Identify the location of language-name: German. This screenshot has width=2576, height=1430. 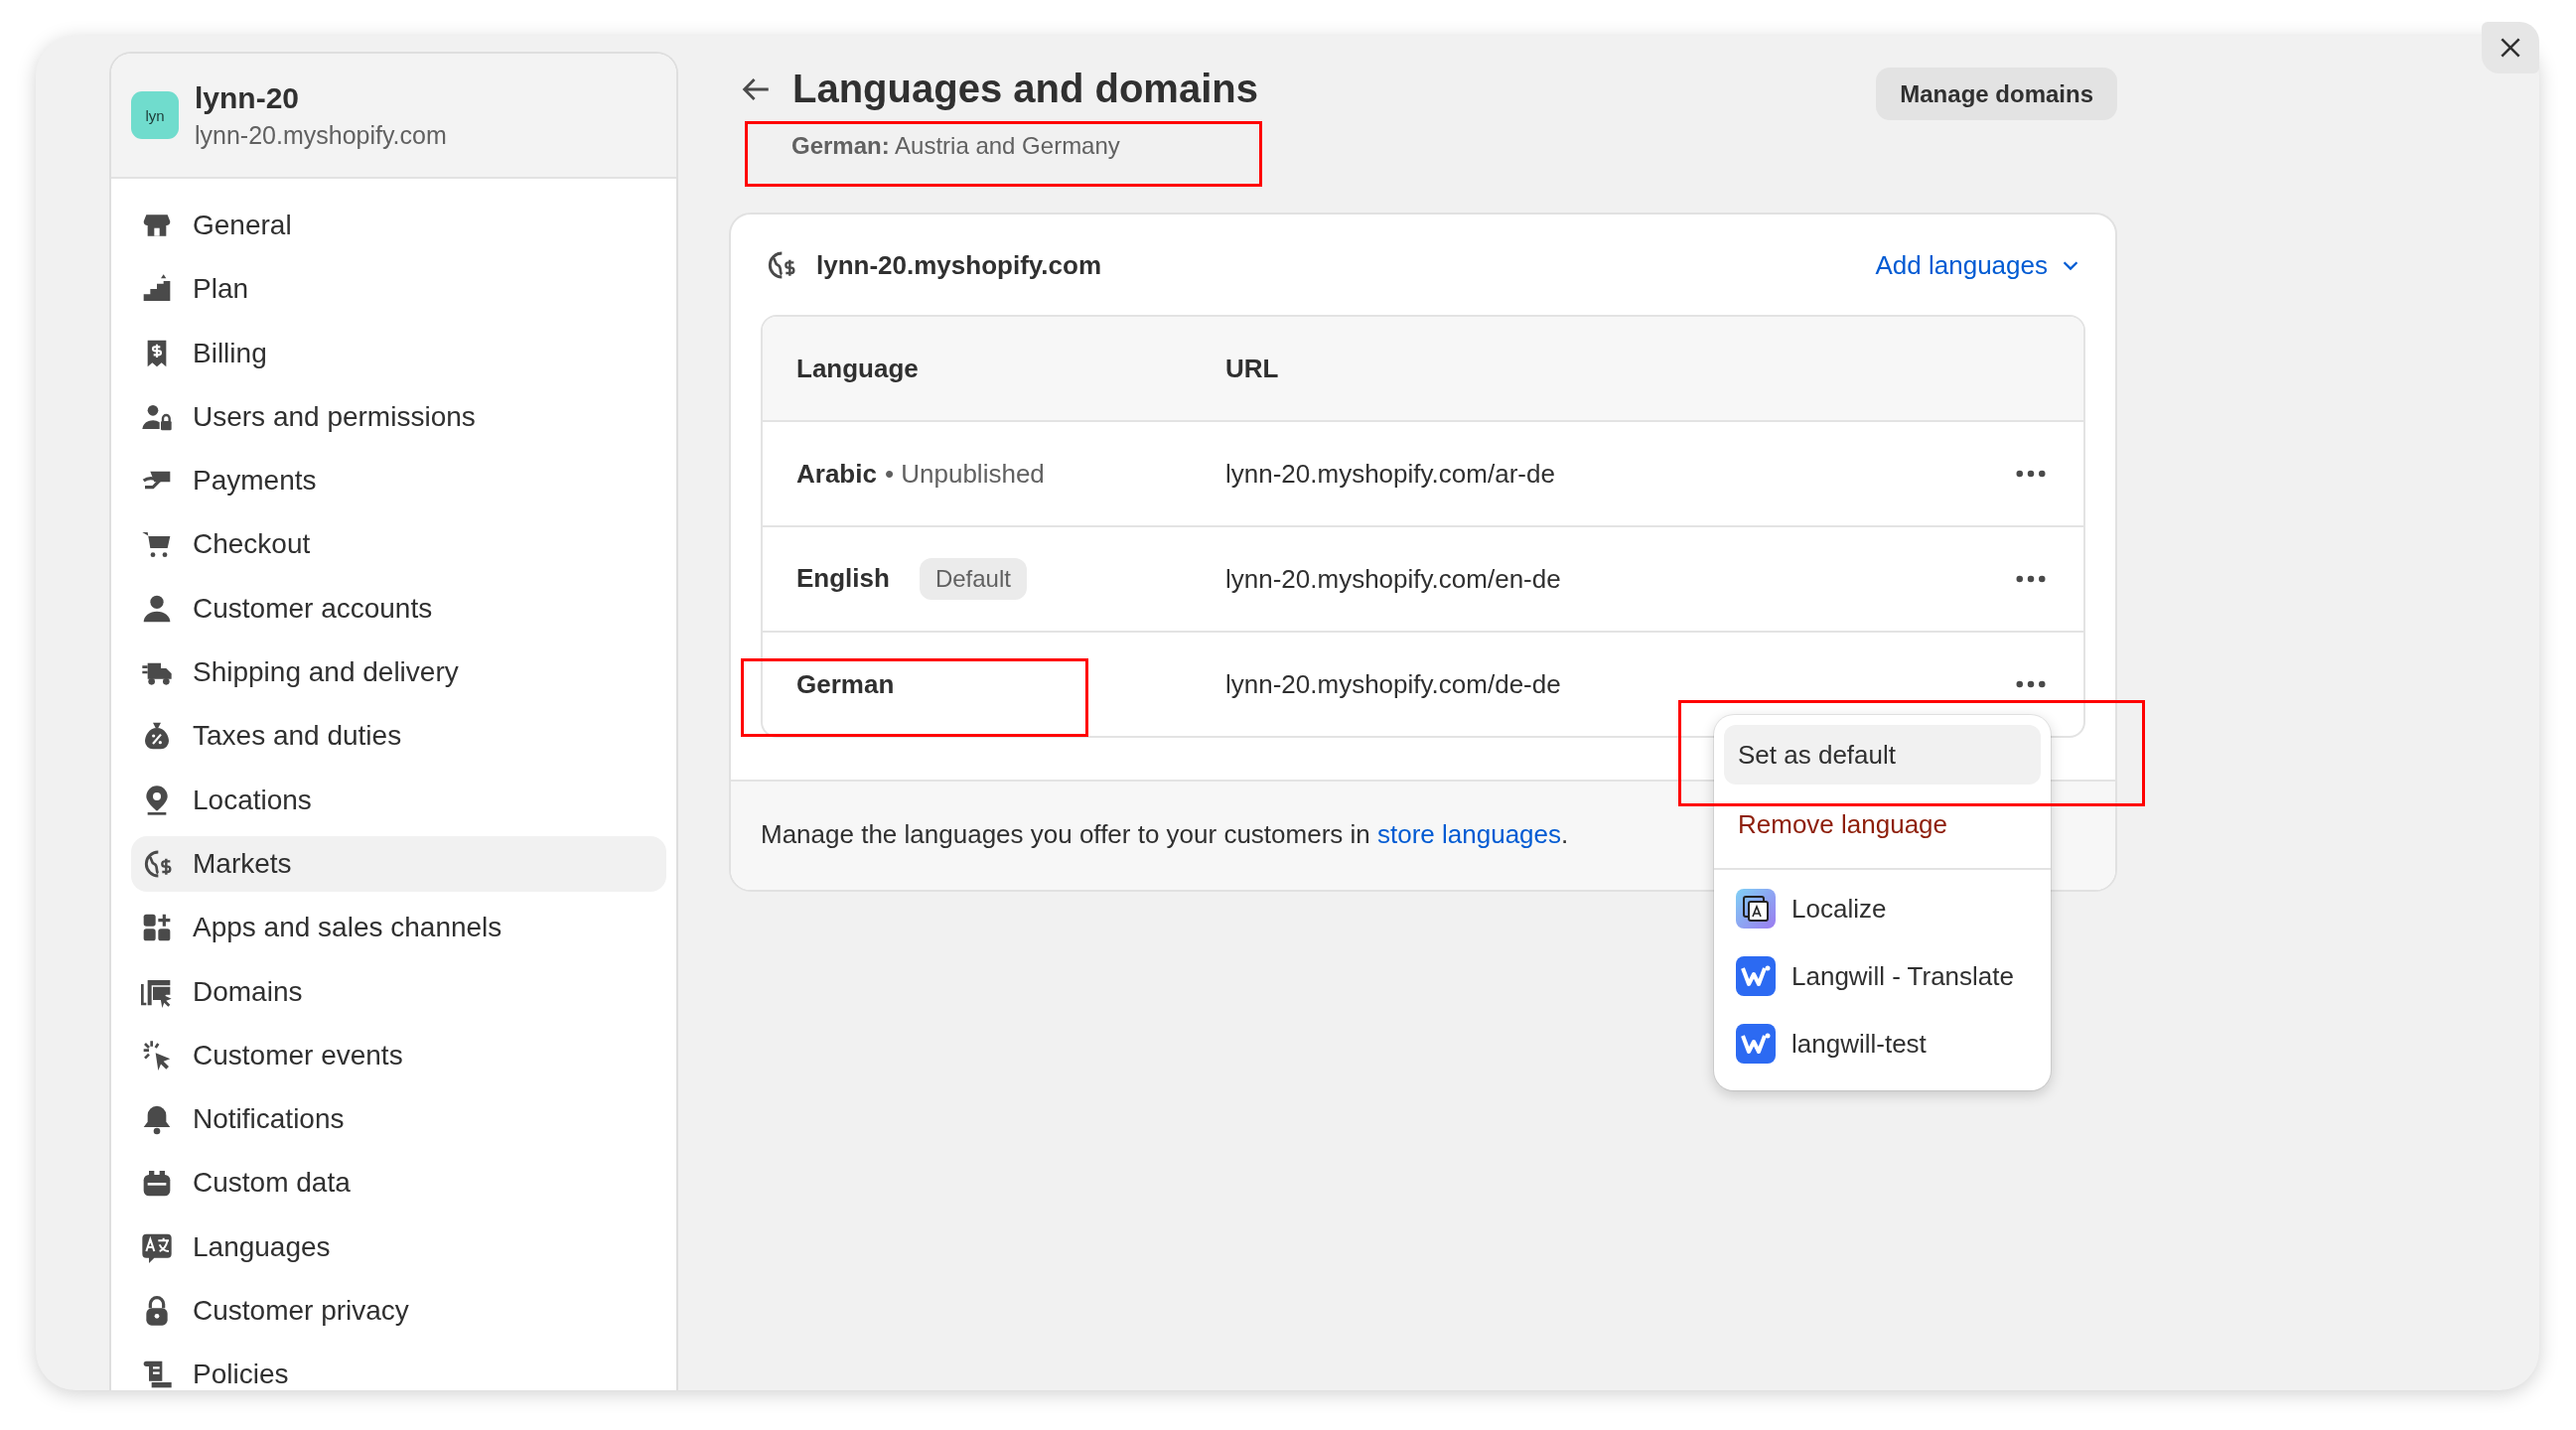
(846, 684).